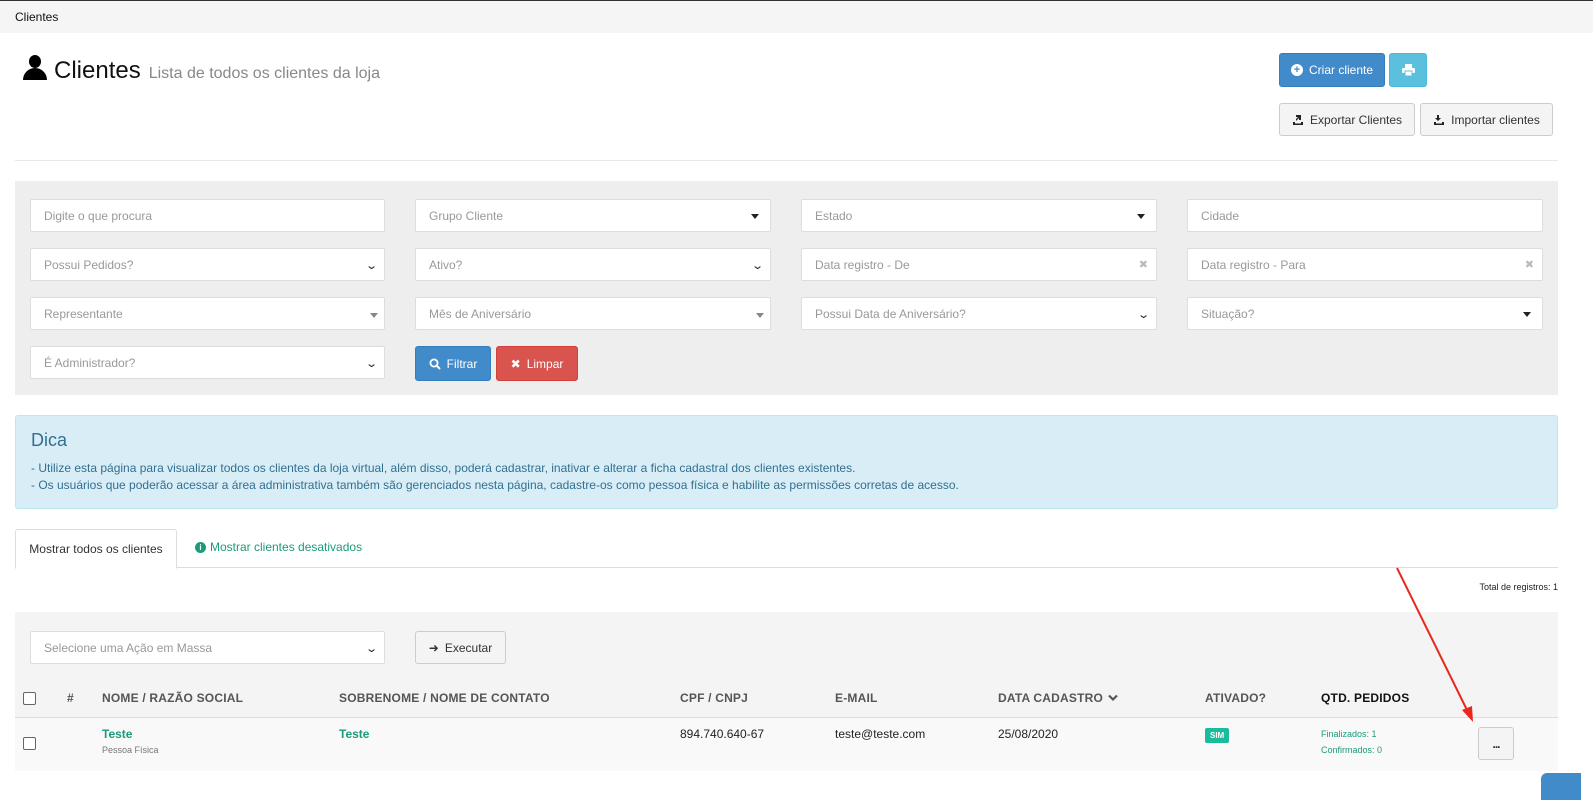 The width and height of the screenshot is (1593, 800). I want to click on bulk-action-placeholder: Selecione uma Ação em Massa, so click(128, 647).